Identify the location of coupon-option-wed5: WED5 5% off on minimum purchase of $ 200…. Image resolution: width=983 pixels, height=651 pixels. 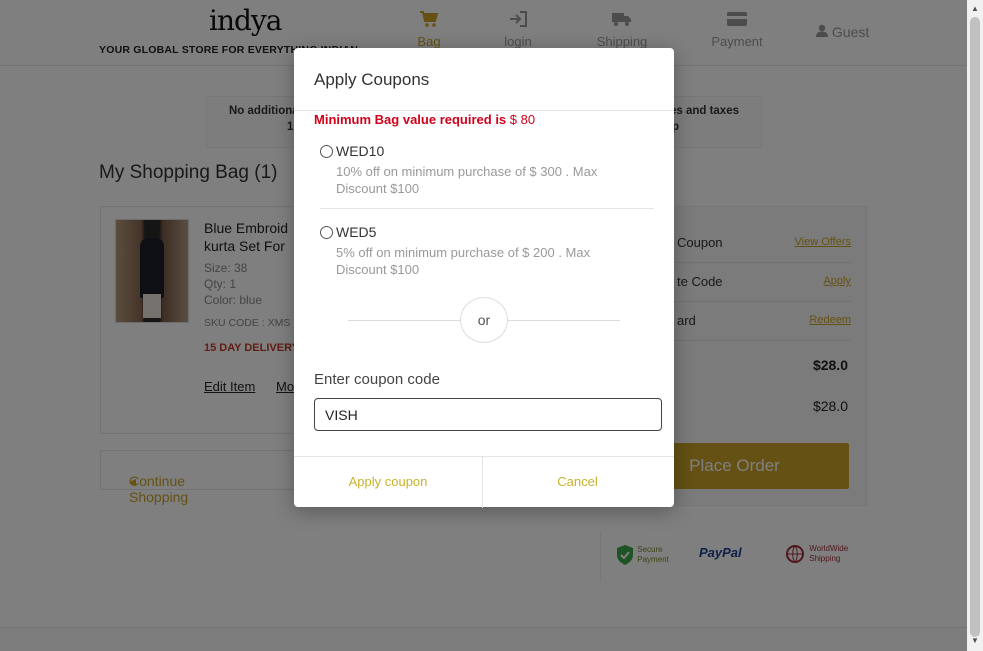
(487, 251).